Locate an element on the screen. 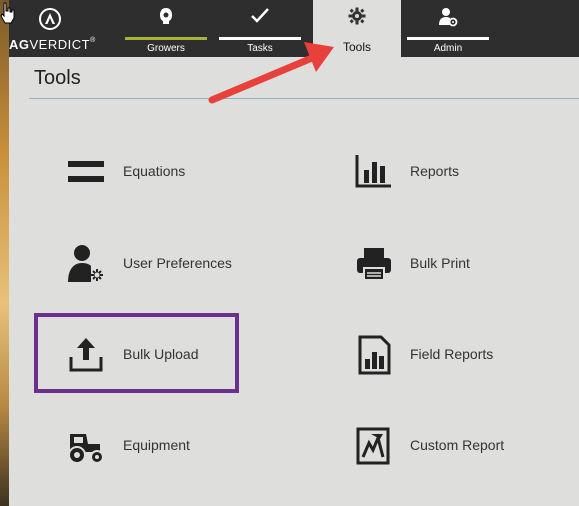 The height and width of the screenshot is (506, 579). tool-equations-label: Equations is located at coordinates (154, 171).